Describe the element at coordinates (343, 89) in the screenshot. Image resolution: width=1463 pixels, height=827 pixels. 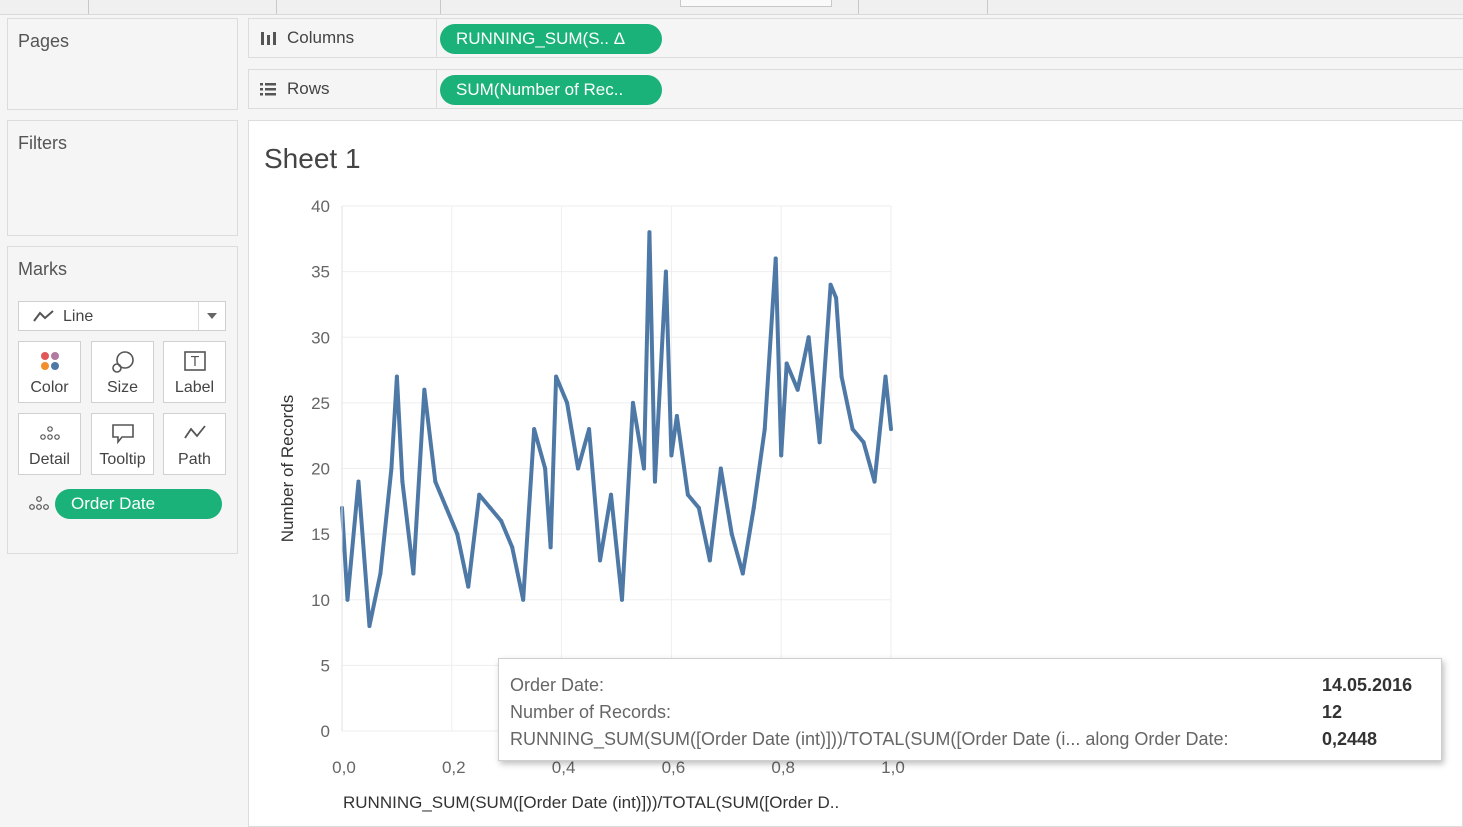
I see `rows-shelf-header: Rows` at that location.